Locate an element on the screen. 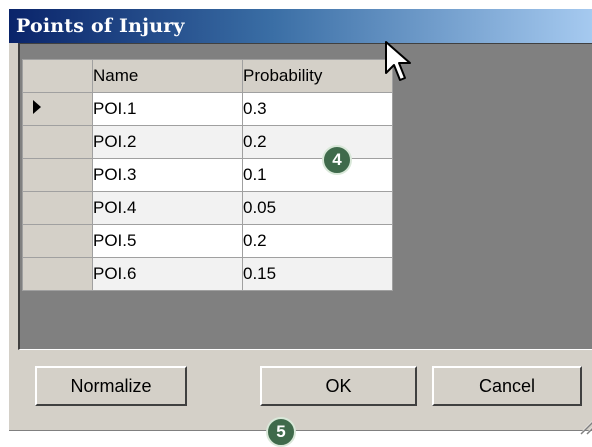 The width and height of the screenshot is (592, 447). title-bar: Points of Injury is located at coordinates (300, 26).